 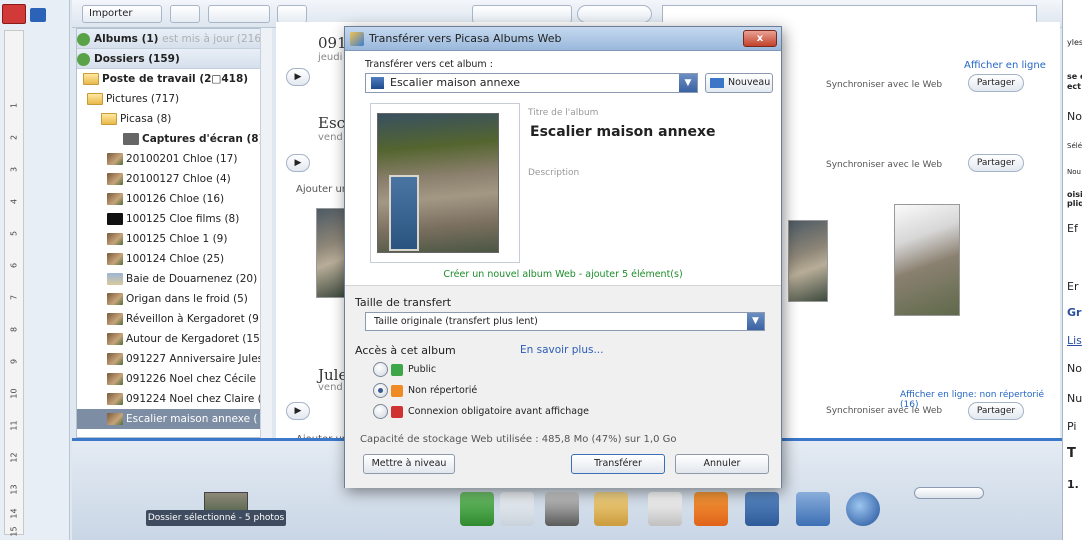 I want to click on radio-non-repertorie, so click(x=380, y=390).